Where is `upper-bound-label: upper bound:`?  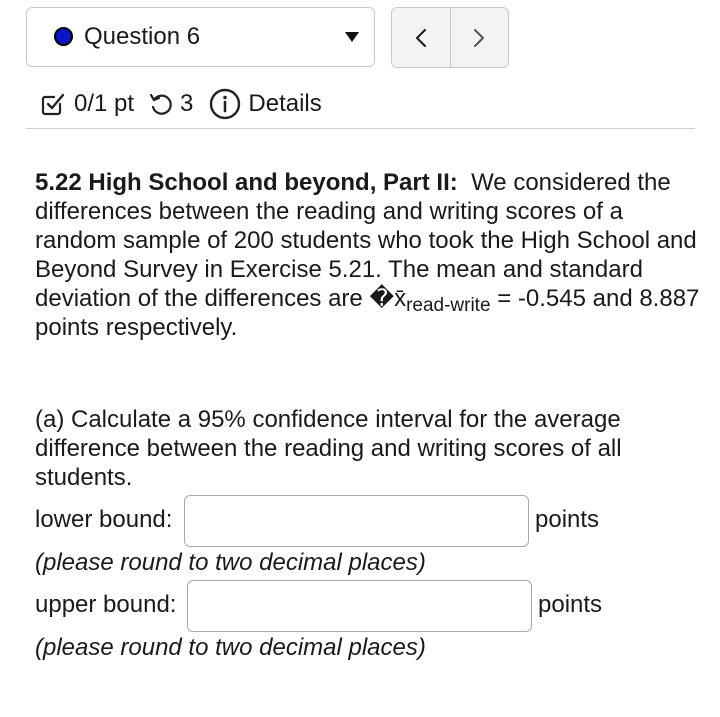
upper-bound-label: upper bound: is located at coordinates (106, 604).